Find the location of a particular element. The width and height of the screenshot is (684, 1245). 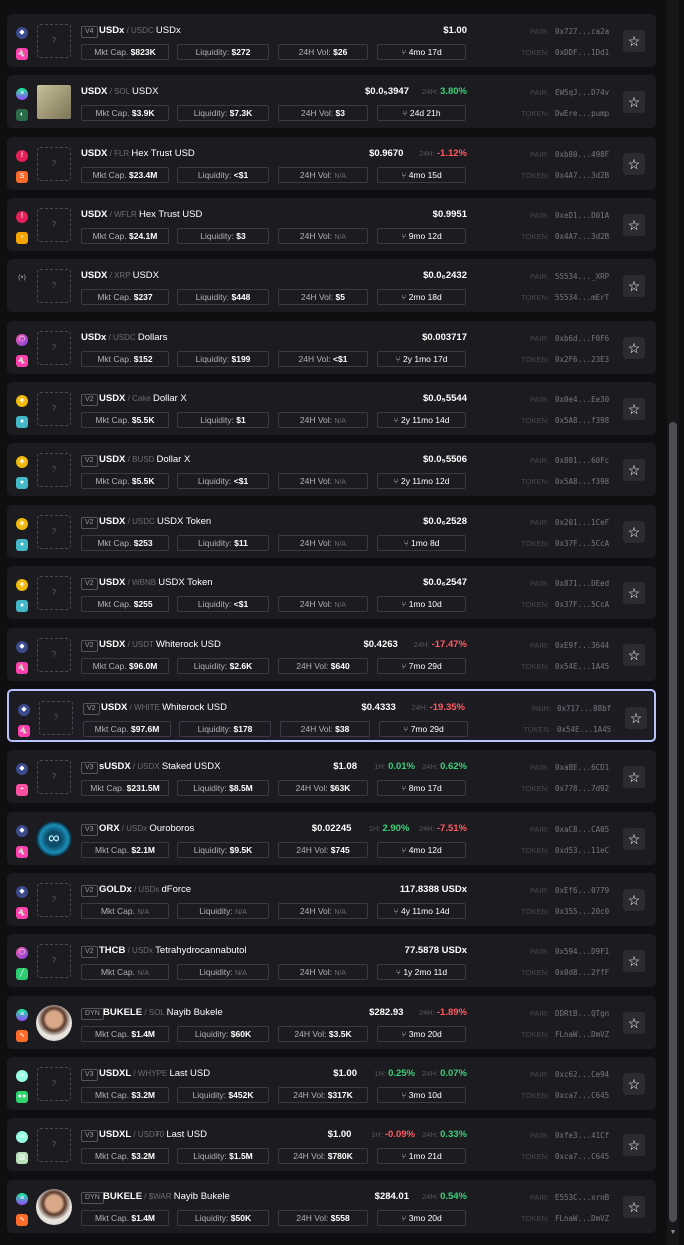

pair-address: PAIR: 0xEf6...0779 is located at coordinates (562, 890).